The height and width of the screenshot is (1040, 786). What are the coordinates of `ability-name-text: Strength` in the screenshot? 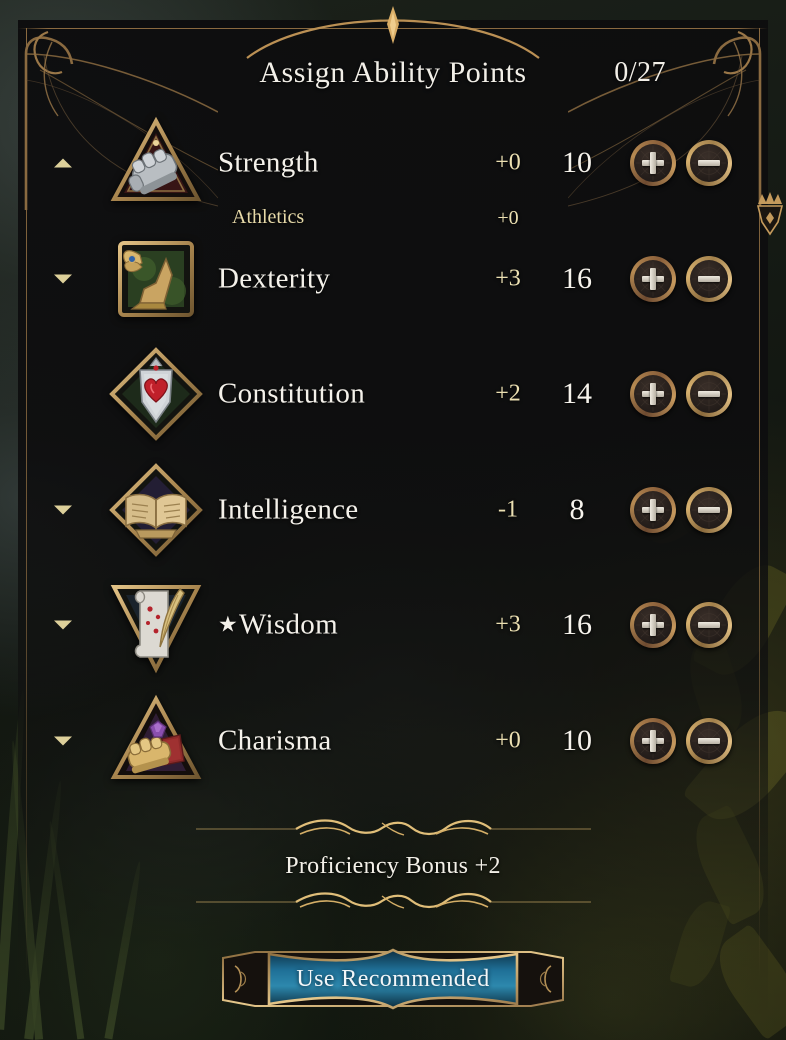 It's located at (268, 162).